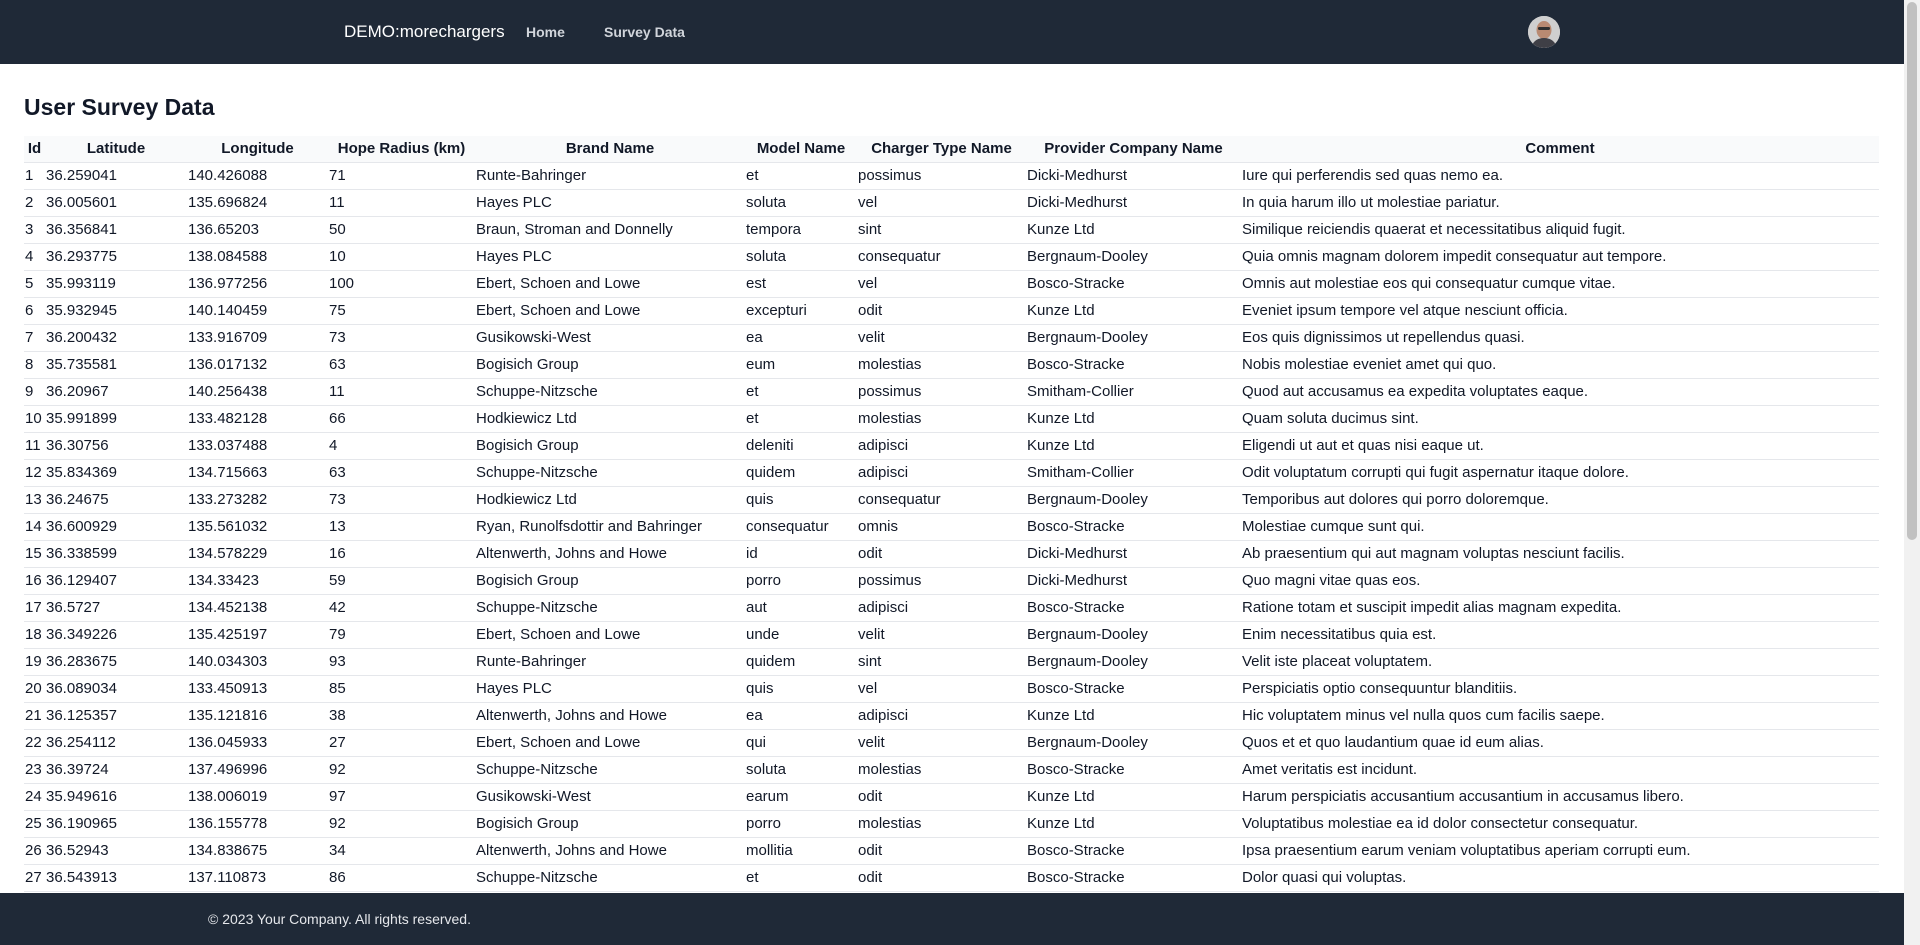  I want to click on cell-id: 2, so click(34, 203).